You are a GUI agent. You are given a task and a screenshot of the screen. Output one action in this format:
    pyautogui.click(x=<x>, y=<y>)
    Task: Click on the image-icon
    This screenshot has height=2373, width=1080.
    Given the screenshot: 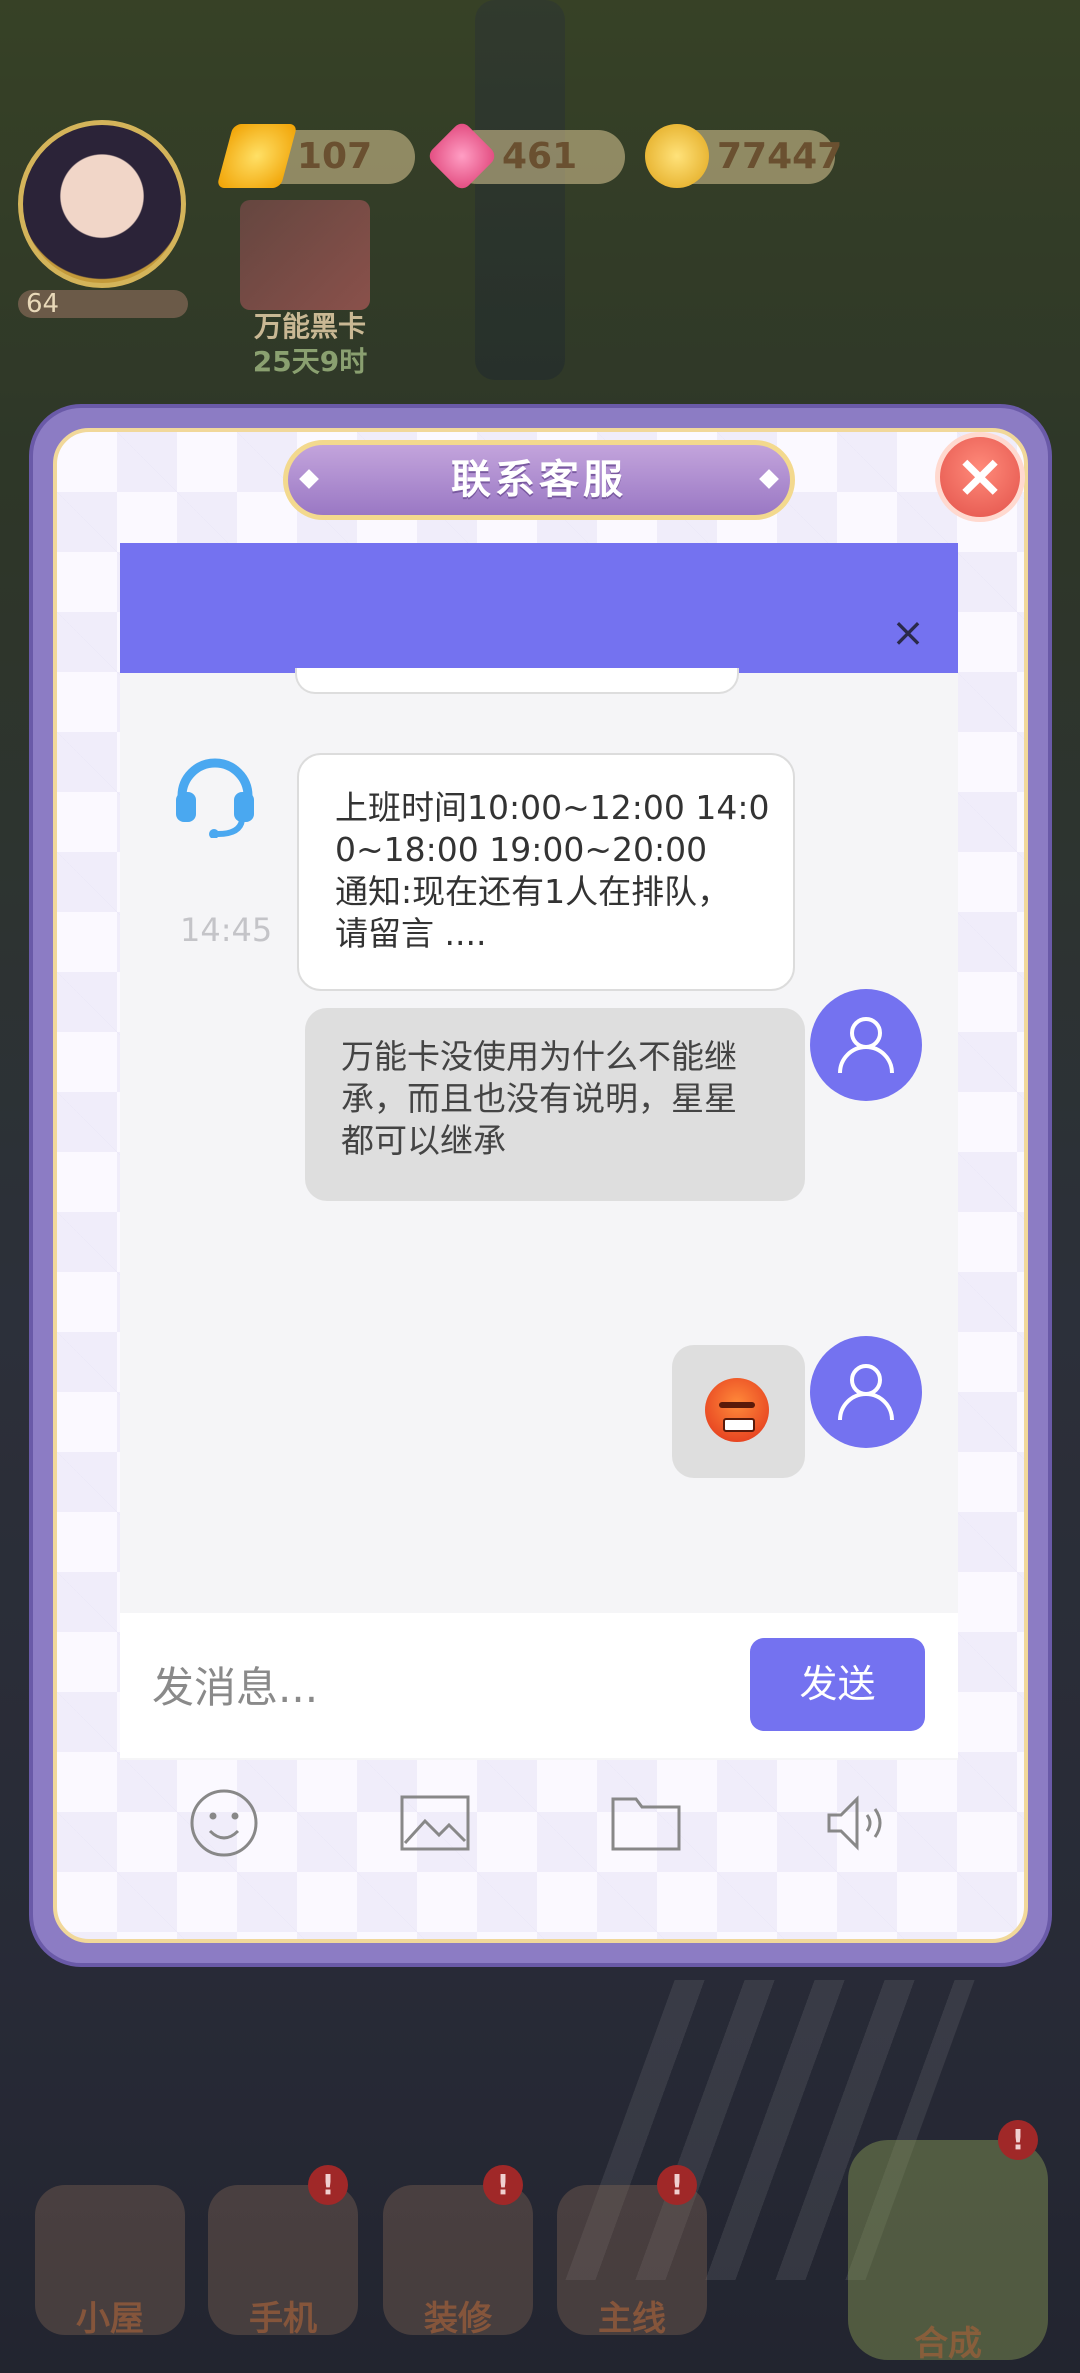 What is the action you would take?
    pyautogui.click(x=435, y=1823)
    